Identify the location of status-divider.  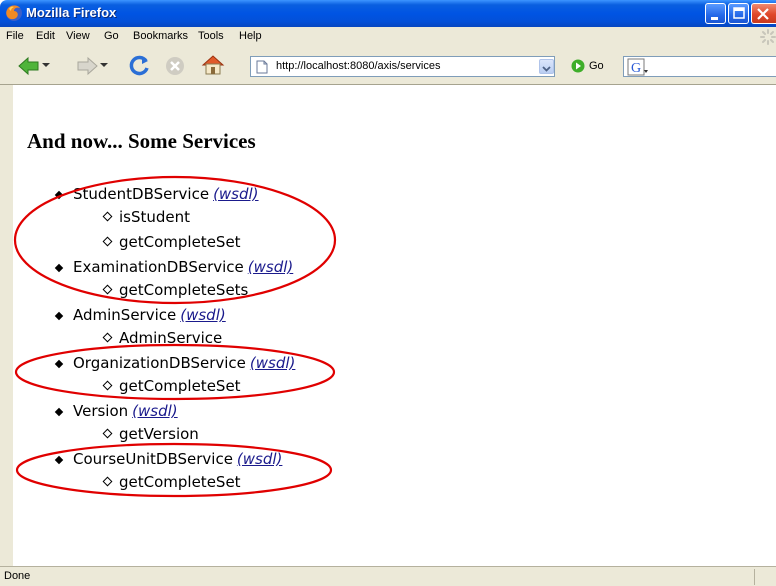
(754, 577).